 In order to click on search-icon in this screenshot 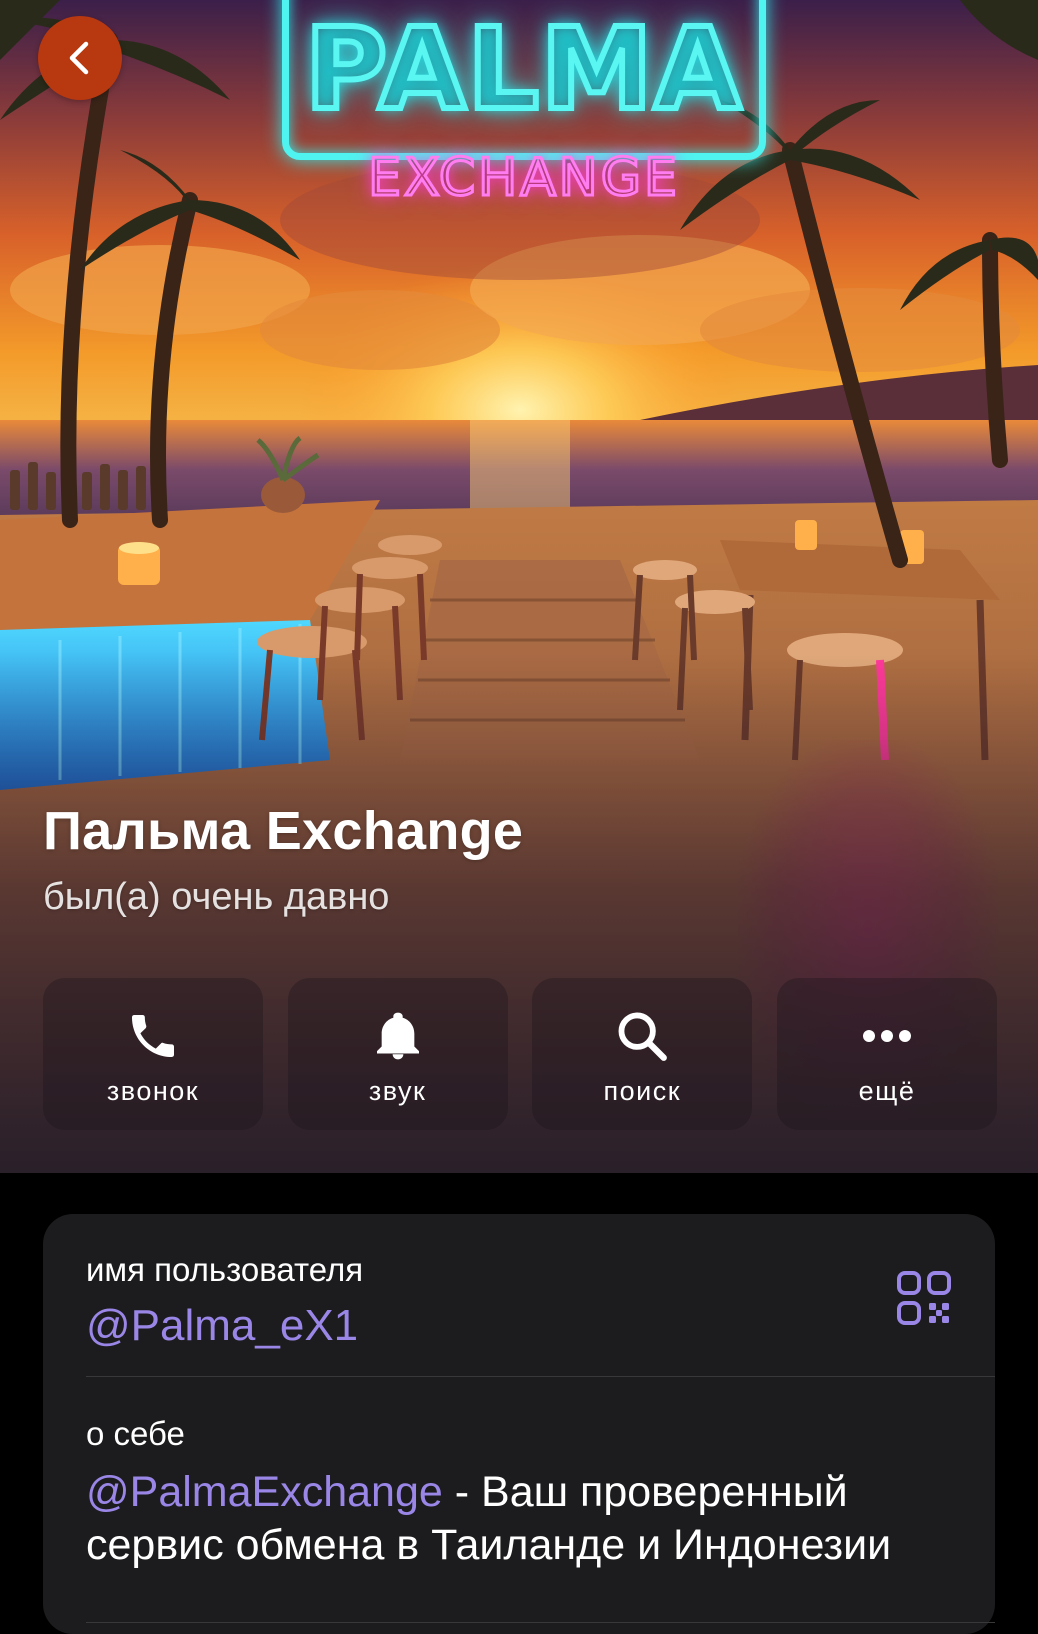, I will do `click(642, 1036)`.